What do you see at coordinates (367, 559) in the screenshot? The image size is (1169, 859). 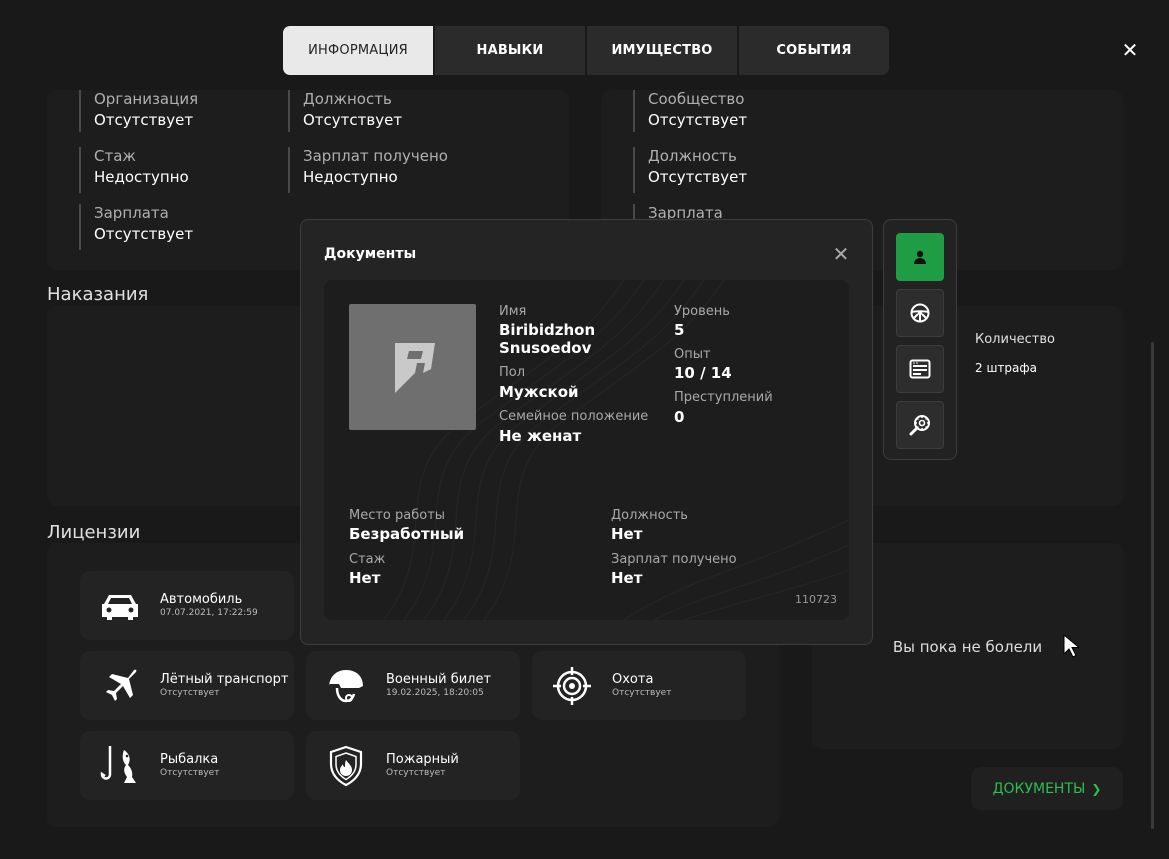 I see `tenure-label: Стаж` at bounding box center [367, 559].